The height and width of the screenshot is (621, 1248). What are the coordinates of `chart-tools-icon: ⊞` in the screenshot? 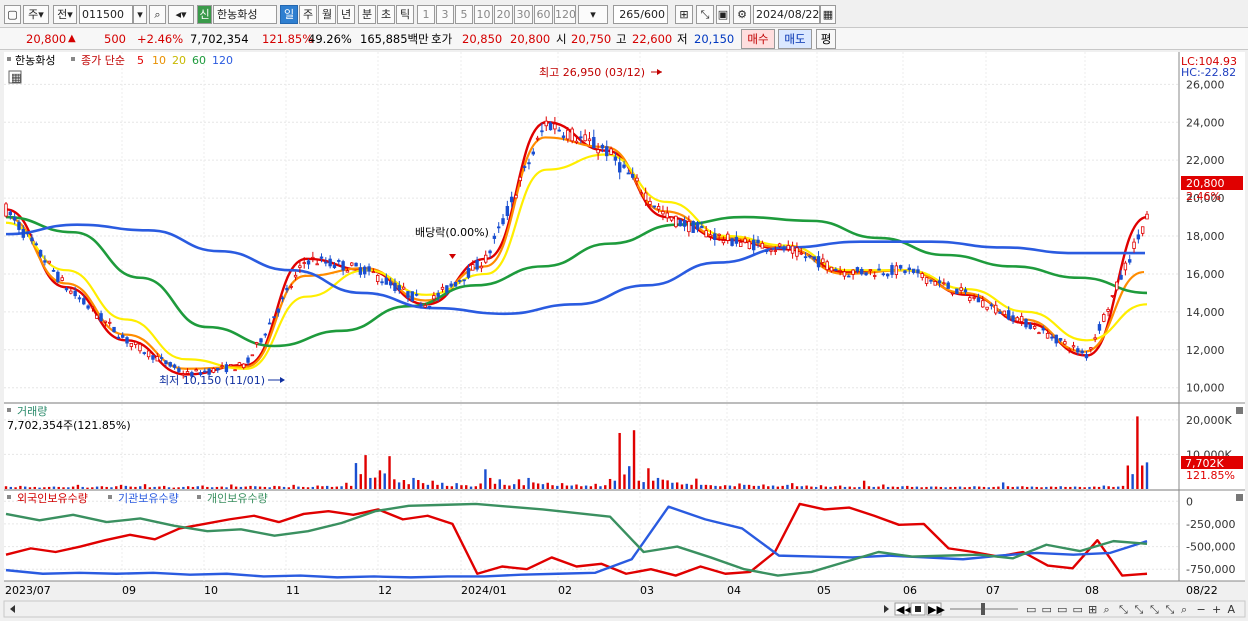 It's located at (684, 14).